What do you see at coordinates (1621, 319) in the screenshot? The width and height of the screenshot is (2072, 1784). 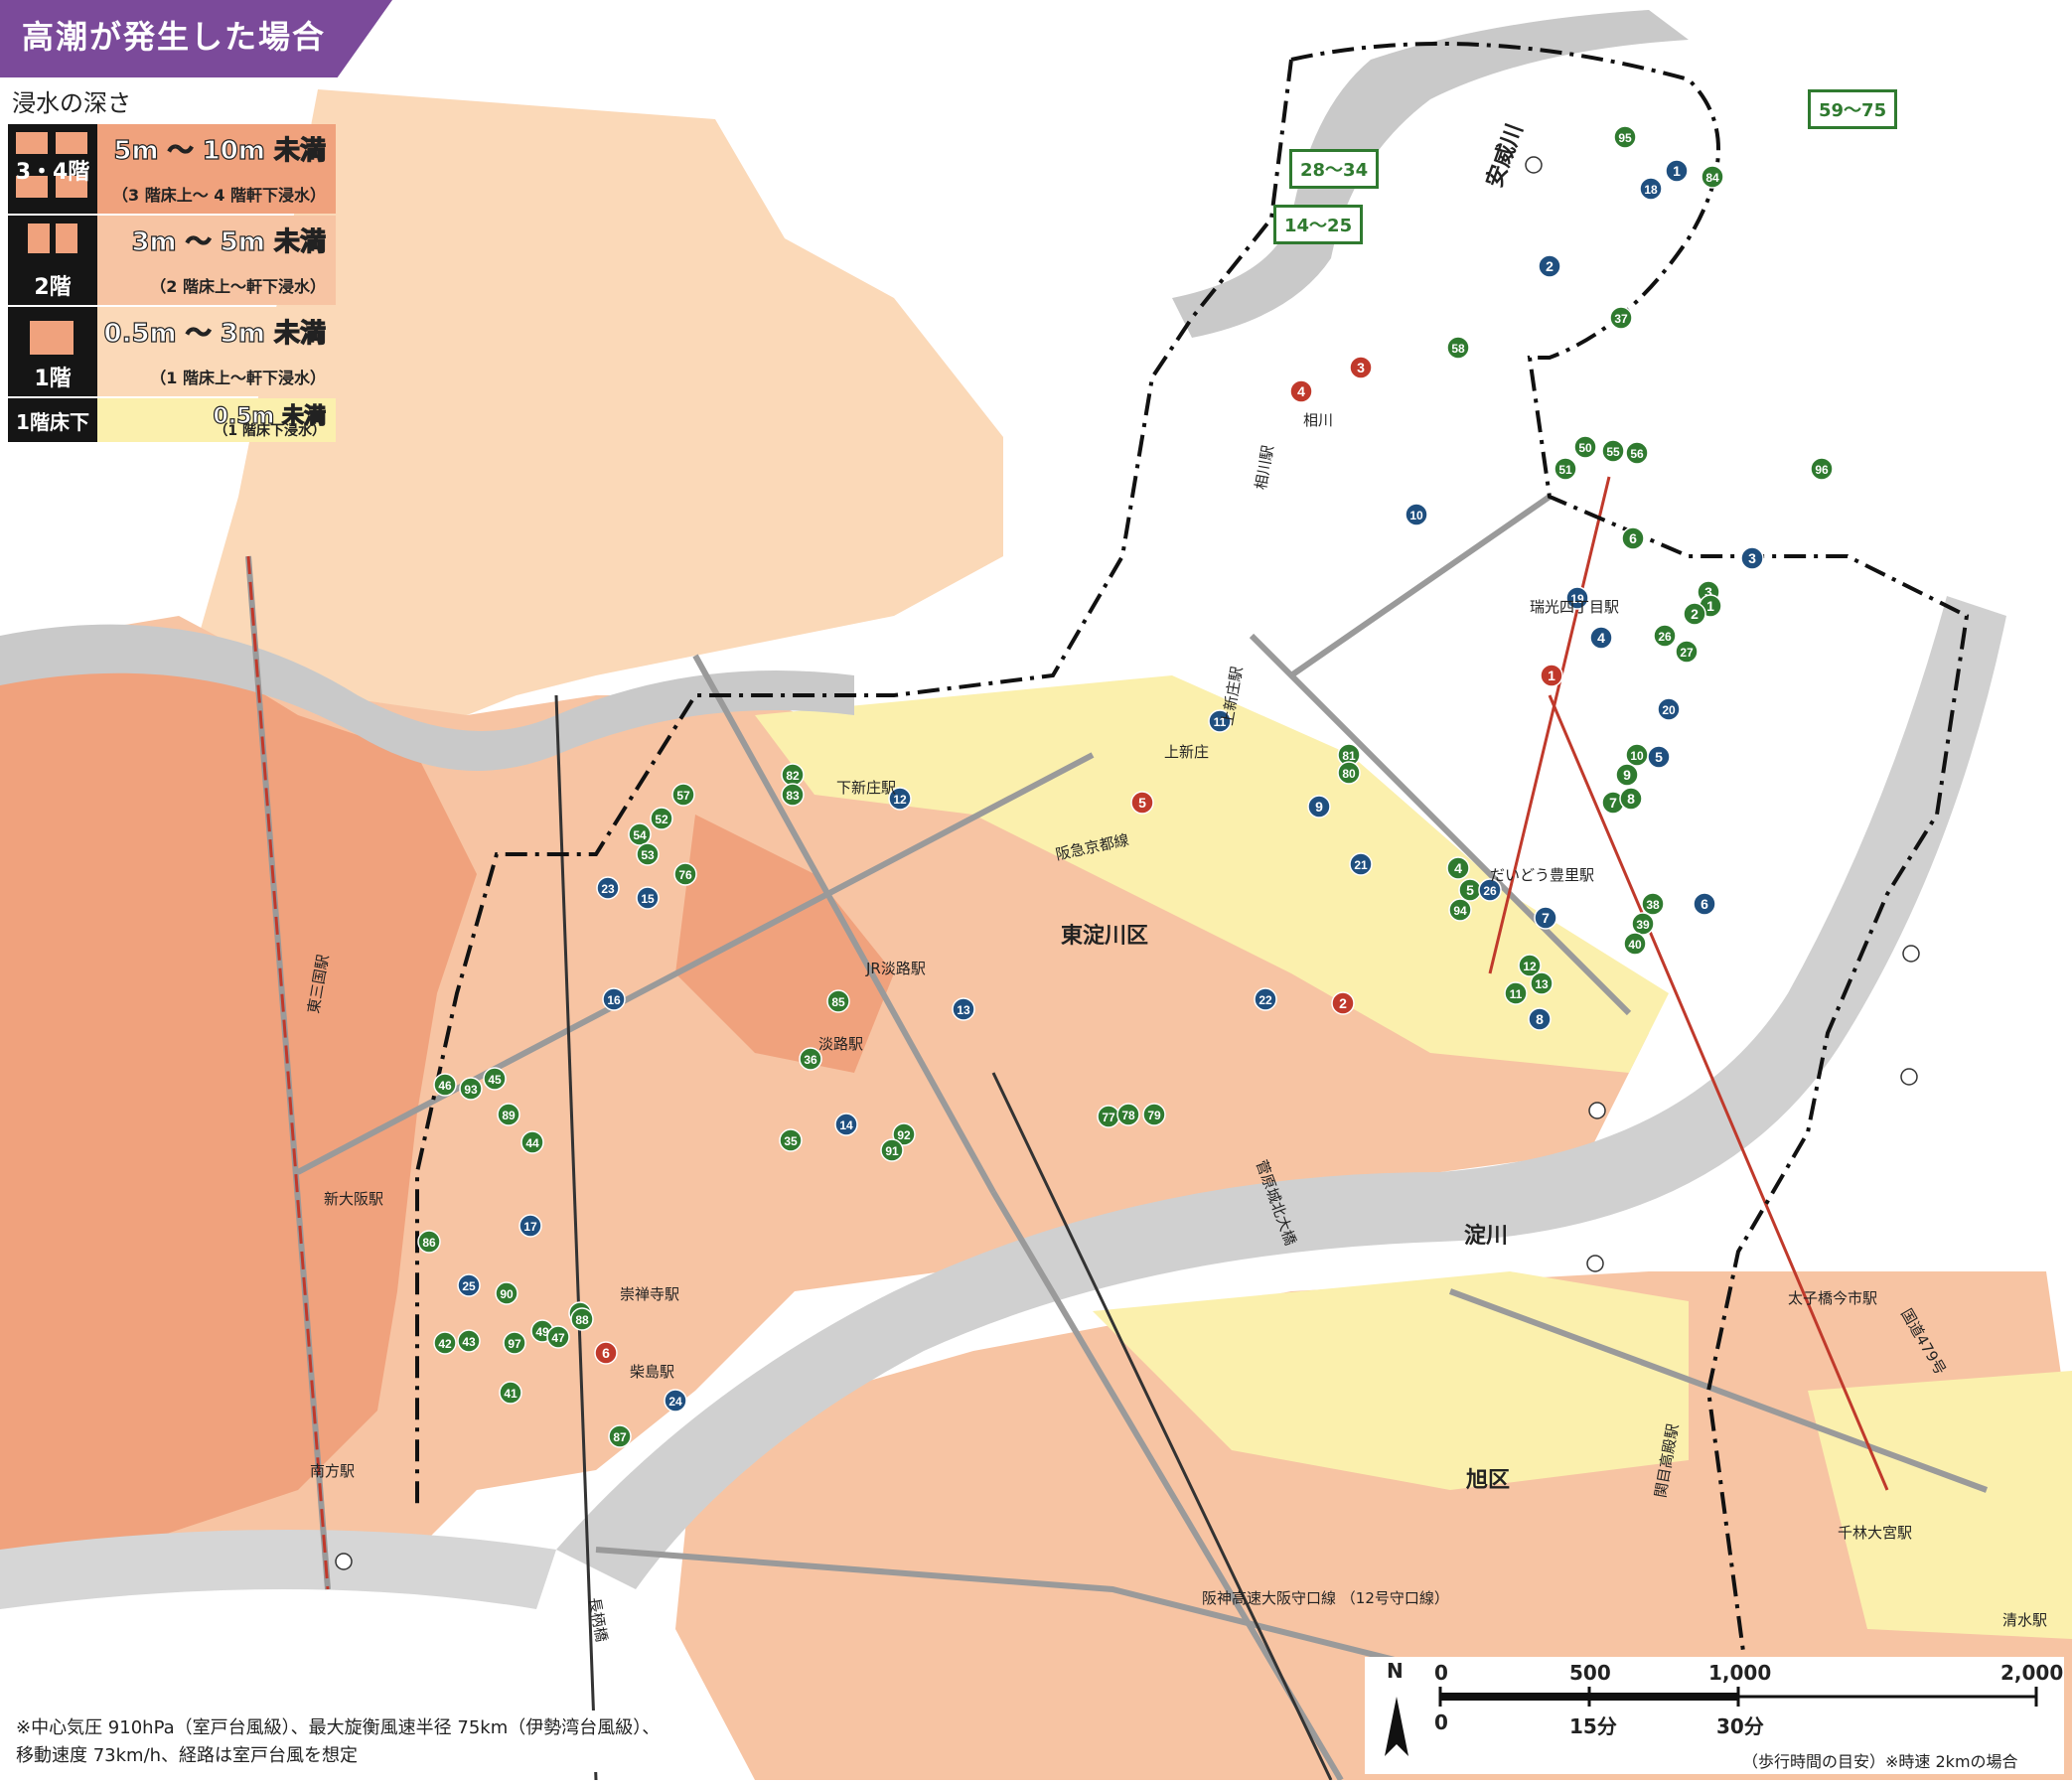 I see `shelter-marker-label: 37` at bounding box center [1621, 319].